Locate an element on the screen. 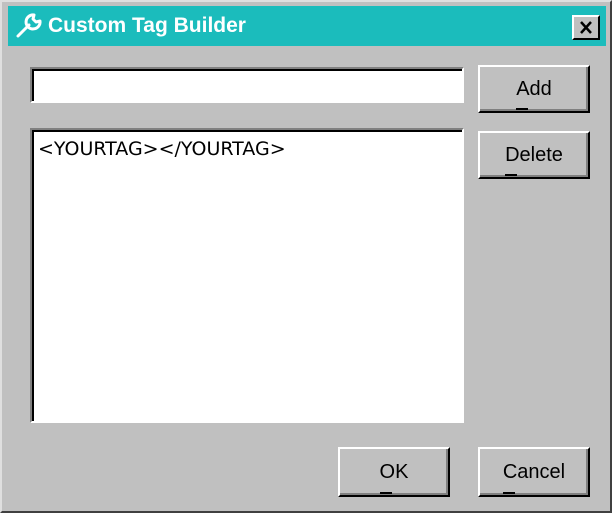 The width and height of the screenshot is (612, 513). delete-button-label: Delete is located at coordinates (534, 155).